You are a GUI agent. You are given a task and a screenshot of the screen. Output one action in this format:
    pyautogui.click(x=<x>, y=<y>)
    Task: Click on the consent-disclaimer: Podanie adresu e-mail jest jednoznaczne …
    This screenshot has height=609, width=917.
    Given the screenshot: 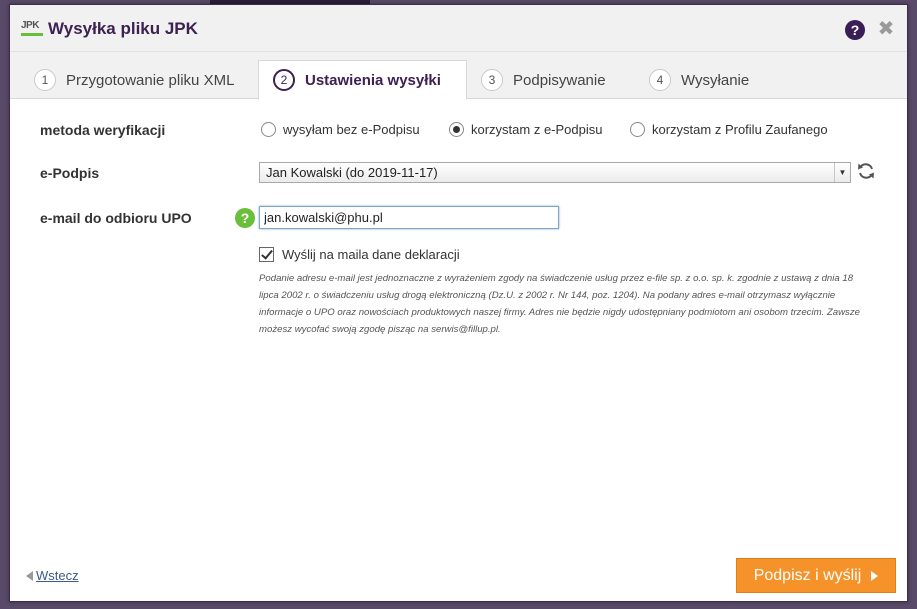 What is the action you would take?
    pyautogui.click(x=559, y=304)
    